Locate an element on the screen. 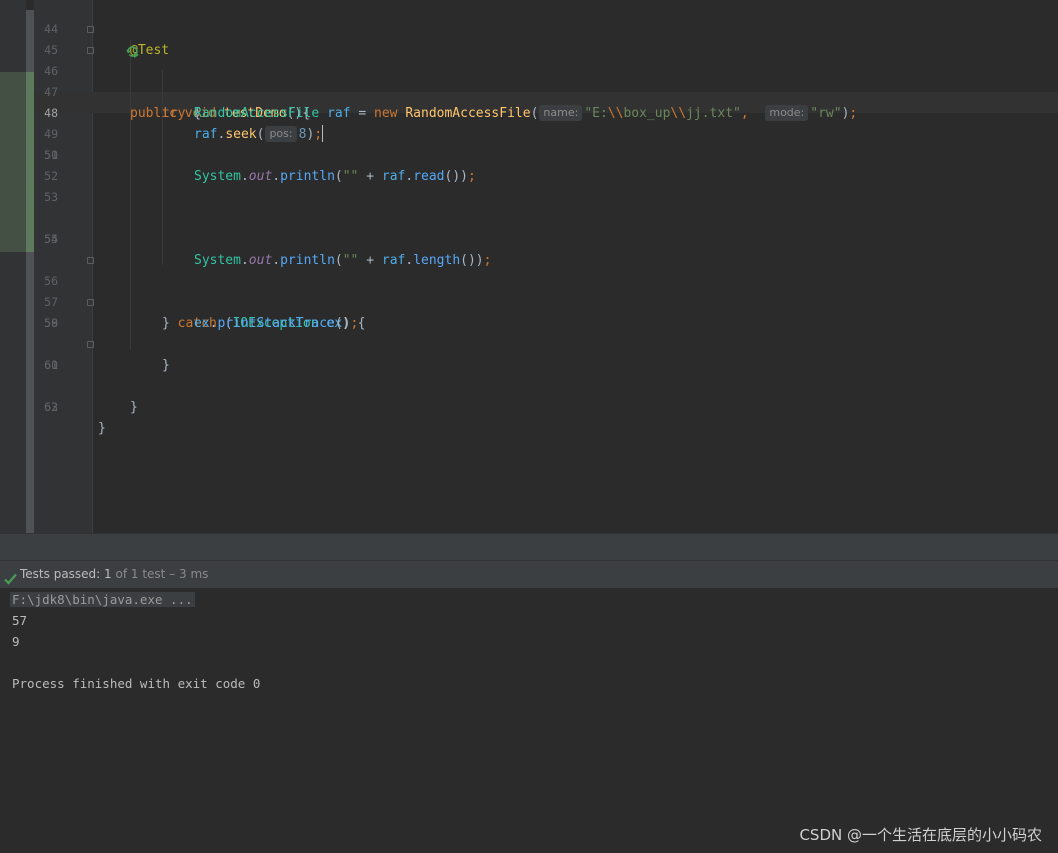 Image resolution: width=1058 pixels, height=853 pixels. test-status-bar: Tests passed: 1 of 1 test – 3 ms is located at coordinates (529, 575).